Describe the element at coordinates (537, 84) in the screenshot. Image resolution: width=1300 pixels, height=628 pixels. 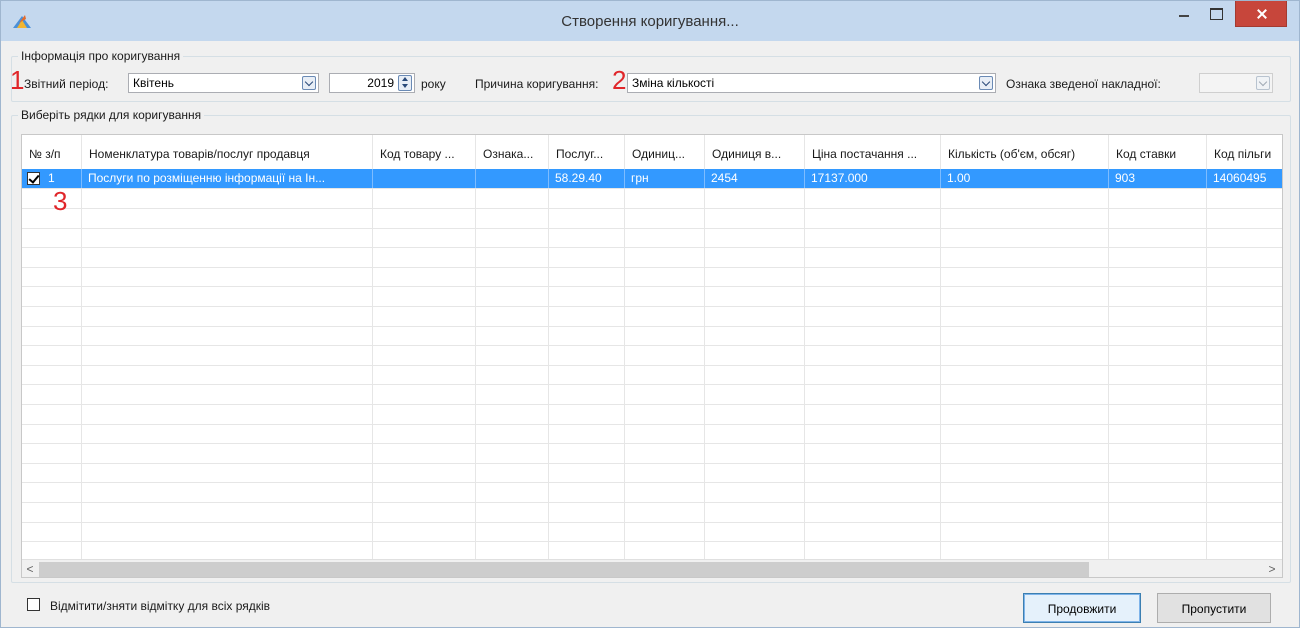
I see `reason-label: Причина коригування:` at that location.